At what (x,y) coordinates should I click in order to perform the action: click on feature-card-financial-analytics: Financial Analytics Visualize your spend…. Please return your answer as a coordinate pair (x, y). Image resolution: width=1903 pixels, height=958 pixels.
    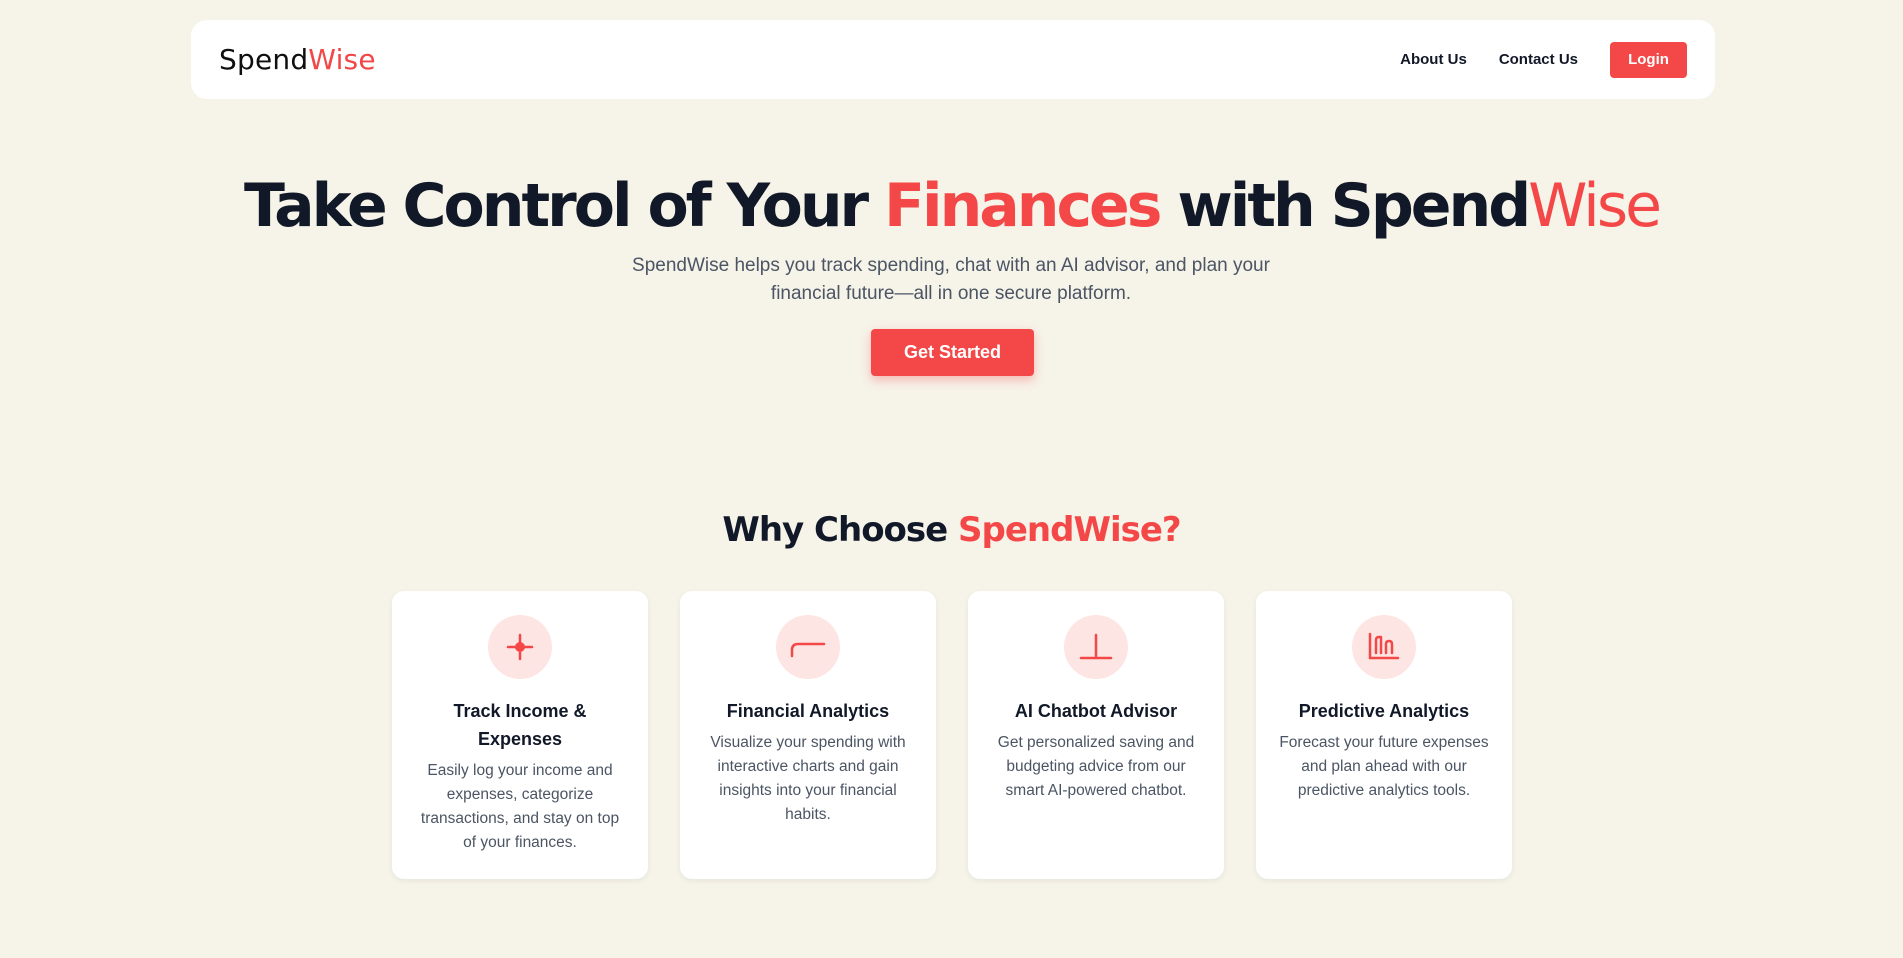
    Looking at the image, I should click on (808, 735).